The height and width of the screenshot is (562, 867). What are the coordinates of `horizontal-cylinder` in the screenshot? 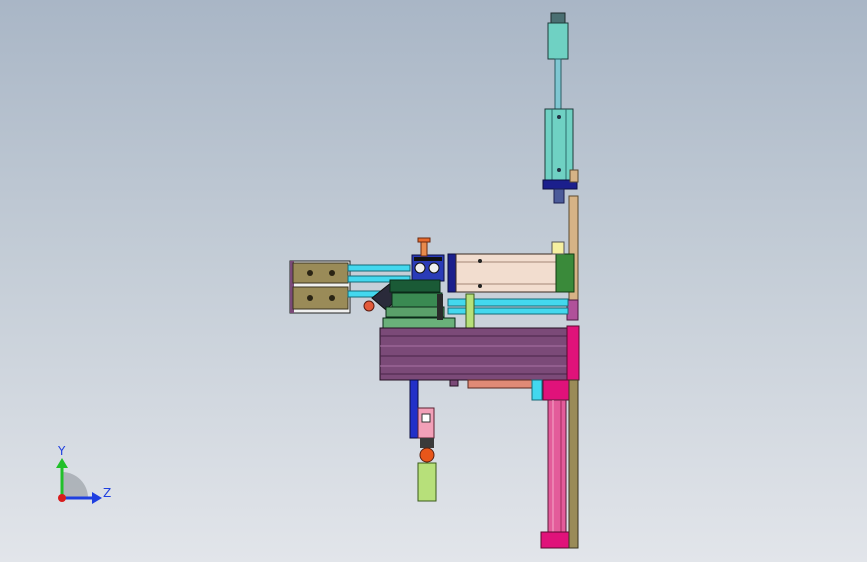 It's located at (511, 267).